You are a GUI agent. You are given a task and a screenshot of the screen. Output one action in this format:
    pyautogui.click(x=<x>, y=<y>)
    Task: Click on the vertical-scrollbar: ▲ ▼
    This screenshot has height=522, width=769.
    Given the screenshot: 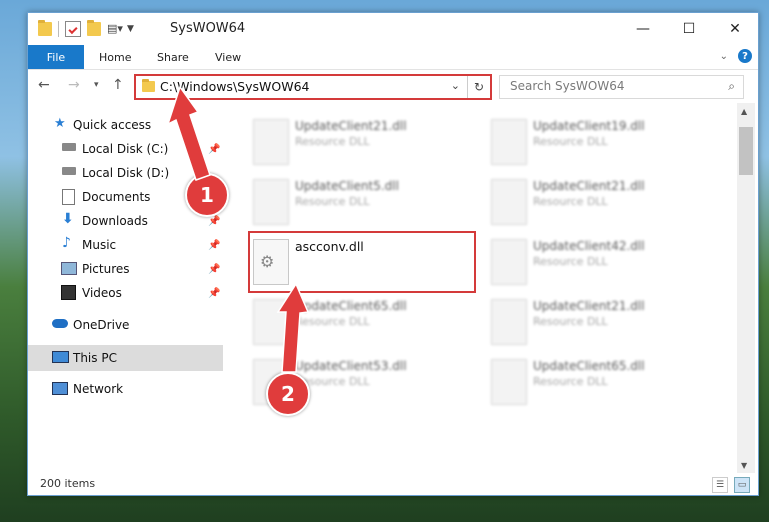 What is the action you would take?
    pyautogui.click(x=746, y=288)
    